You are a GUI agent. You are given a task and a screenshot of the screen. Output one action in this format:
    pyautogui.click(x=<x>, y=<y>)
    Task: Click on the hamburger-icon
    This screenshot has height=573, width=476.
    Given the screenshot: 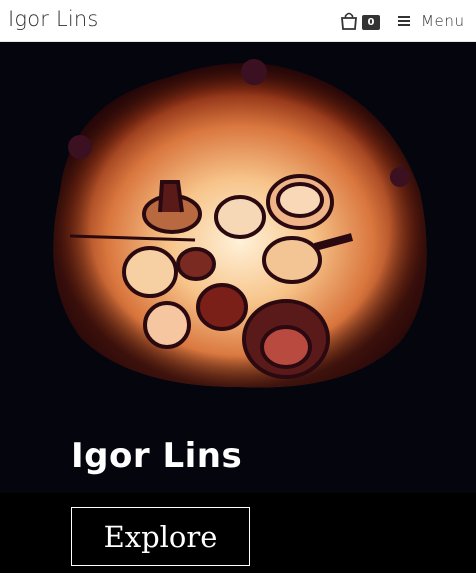 What is the action you would take?
    pyautogui.click(x=404, y=21)
    